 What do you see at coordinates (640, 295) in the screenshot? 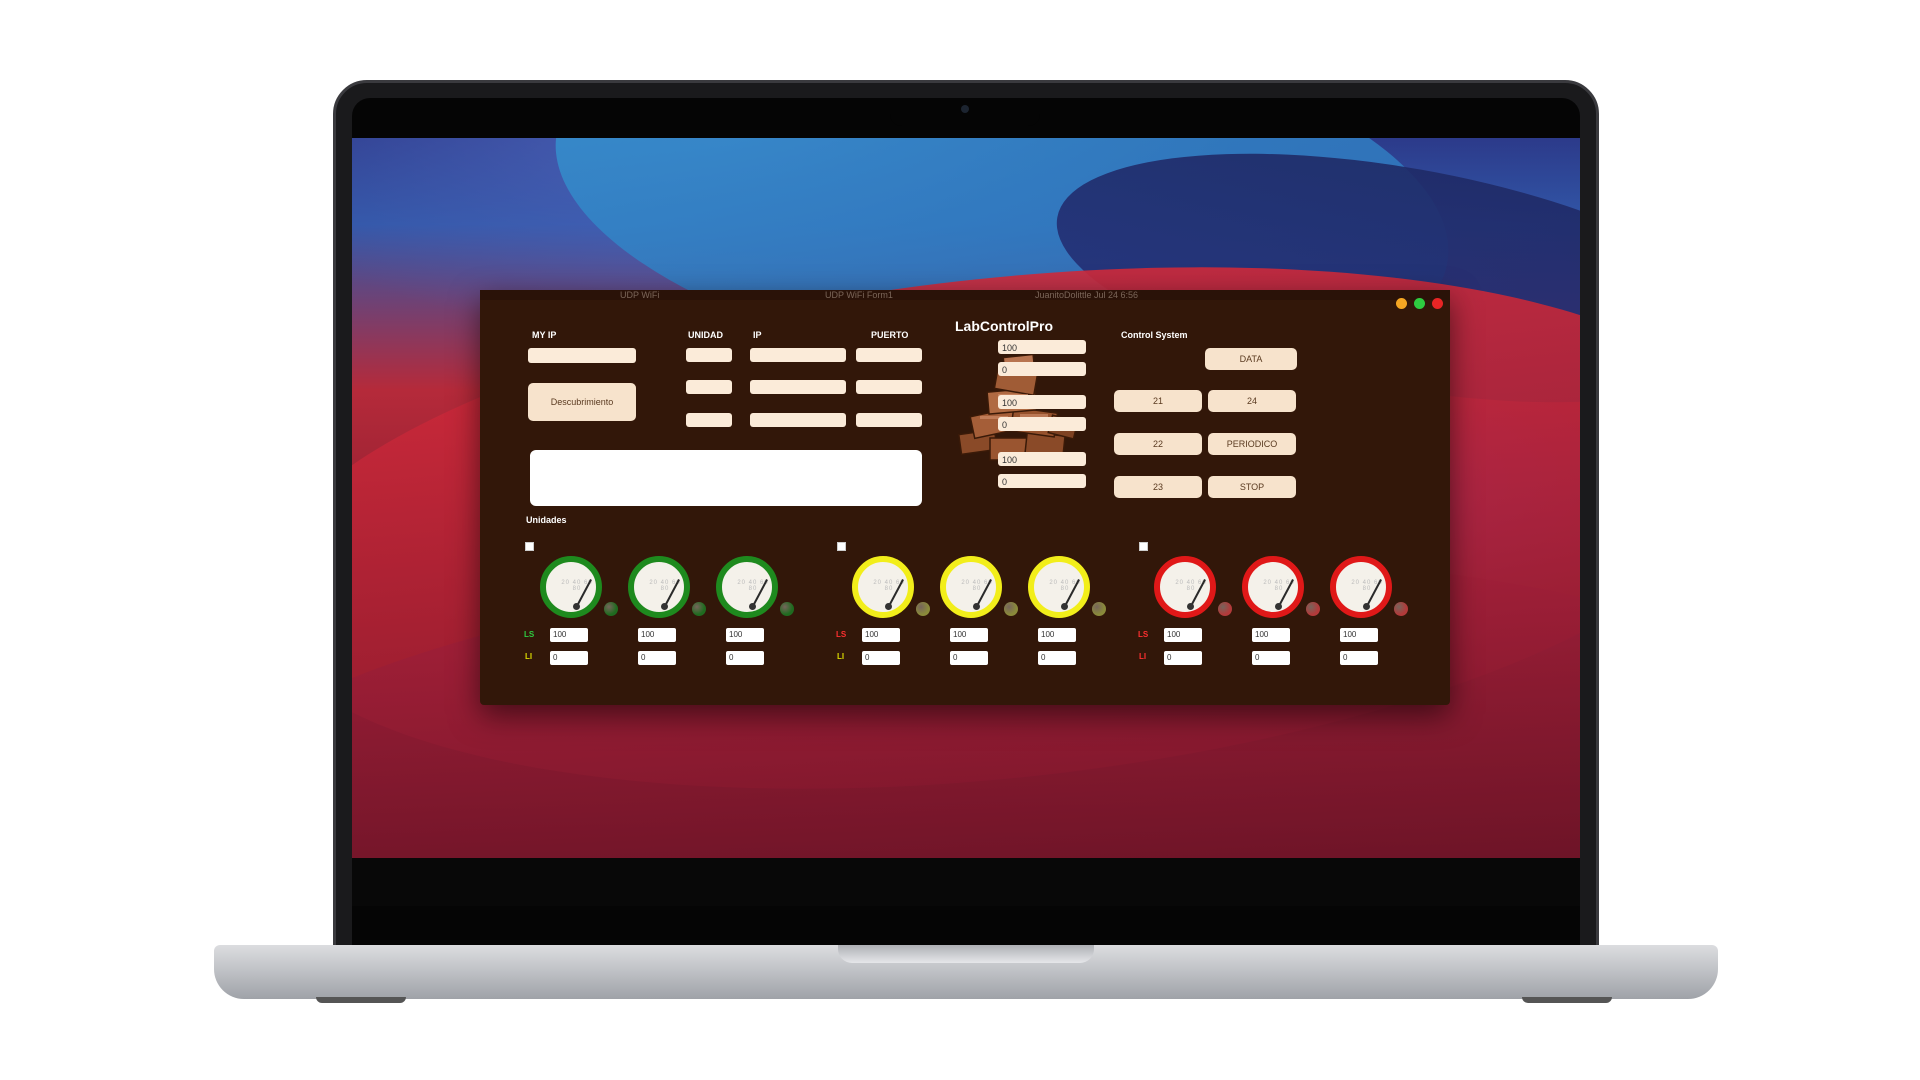
I see `menubar-left-text: UDP WiFi` at bounding box center [640, 295].